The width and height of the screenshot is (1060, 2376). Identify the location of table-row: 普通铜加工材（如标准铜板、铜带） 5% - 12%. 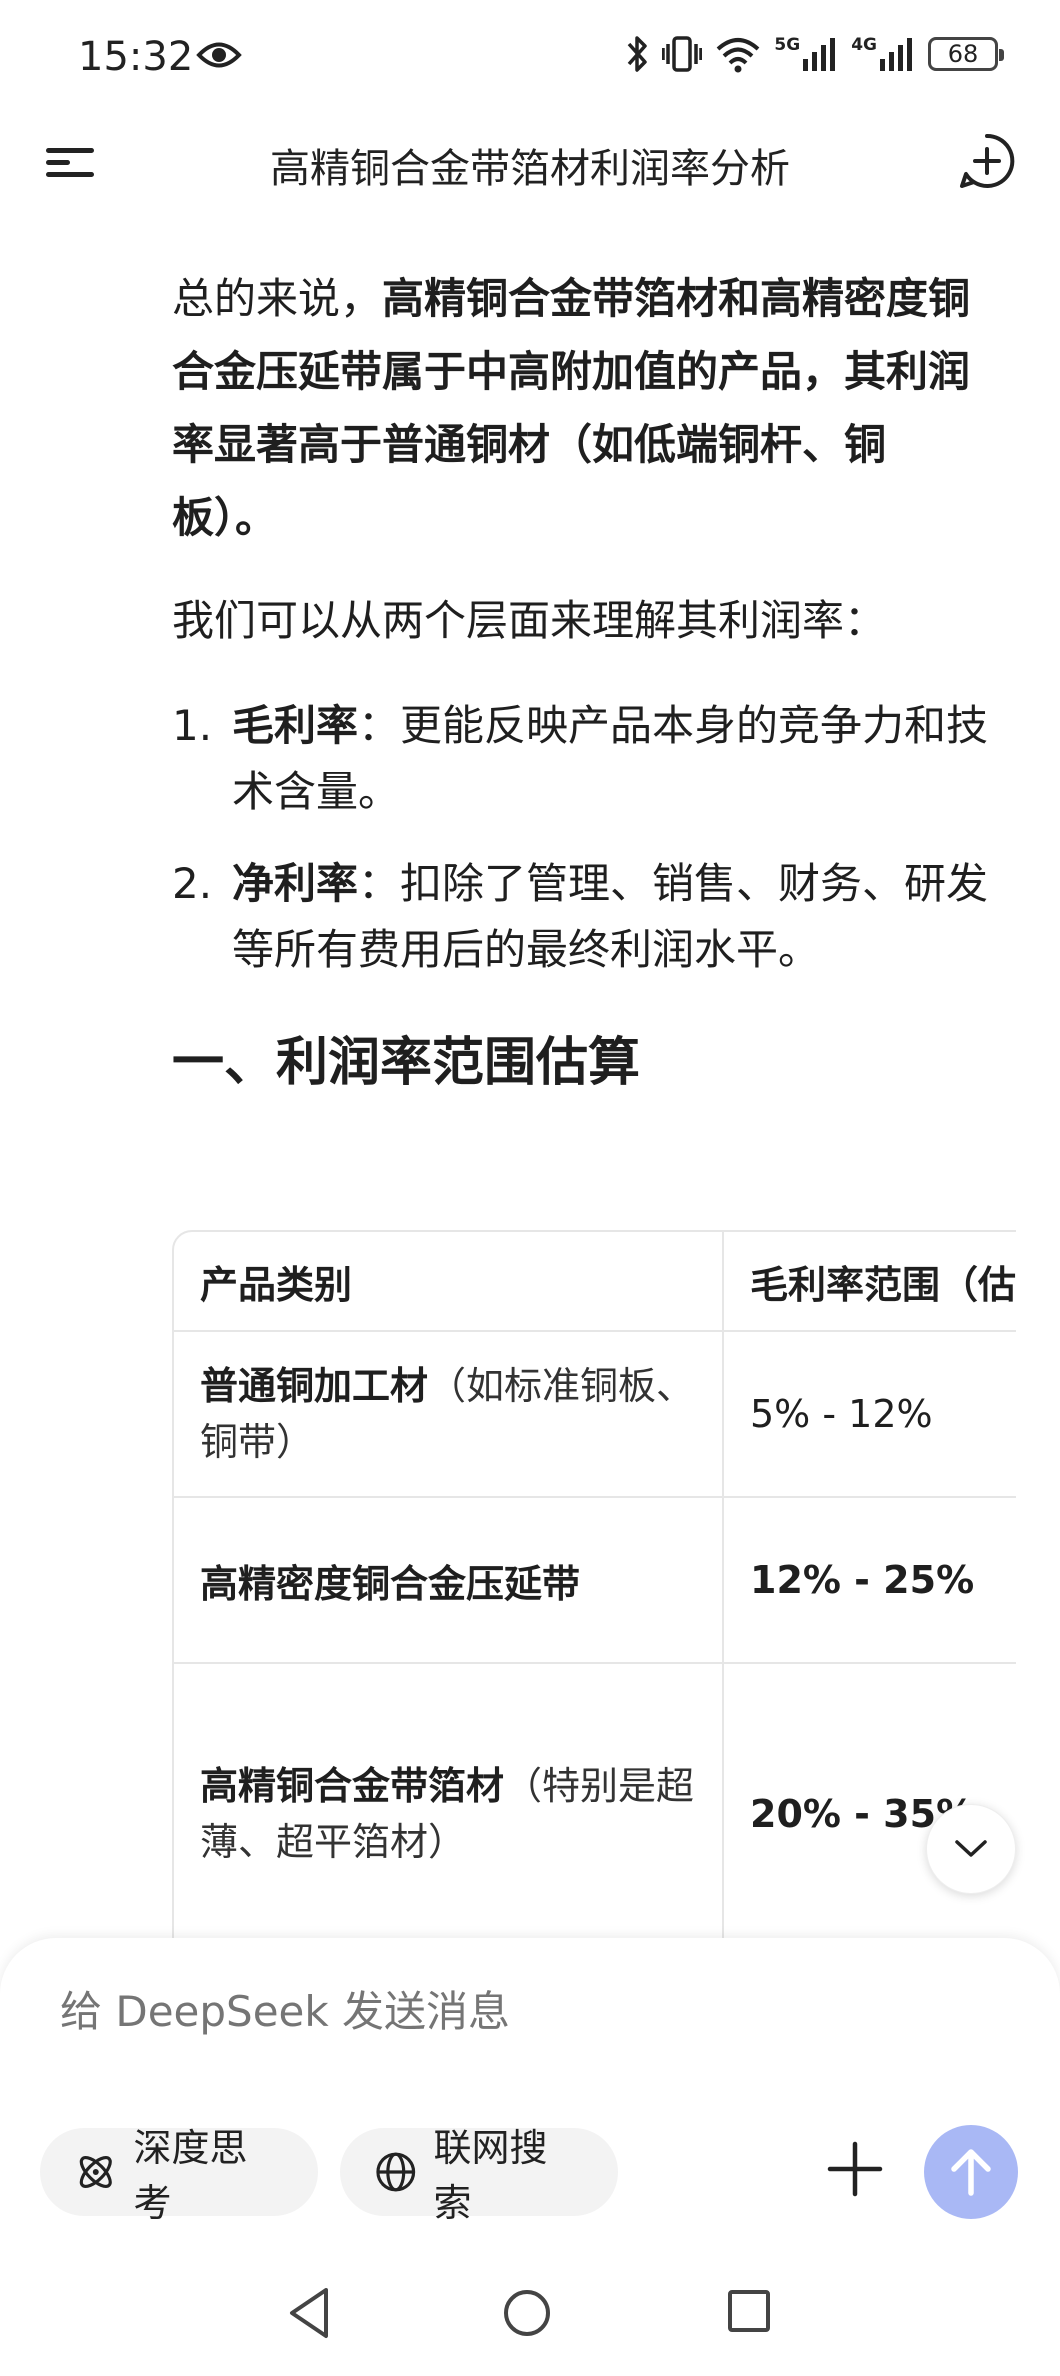
(594, 1415).